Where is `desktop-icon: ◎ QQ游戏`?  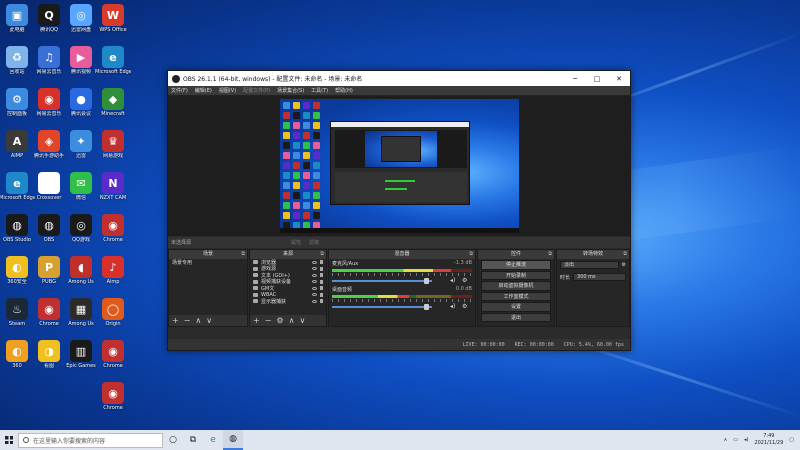
desktop-icon: ◎ QQ游戏 is located at coordinates (81, 228).